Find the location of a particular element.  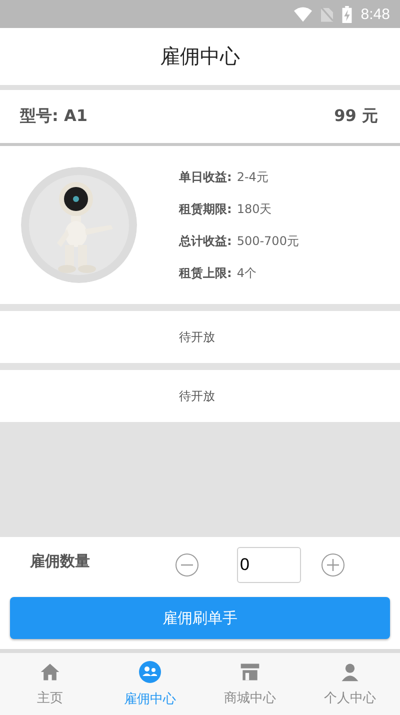

clock: 8:48 is located at coordinates (375, 14).